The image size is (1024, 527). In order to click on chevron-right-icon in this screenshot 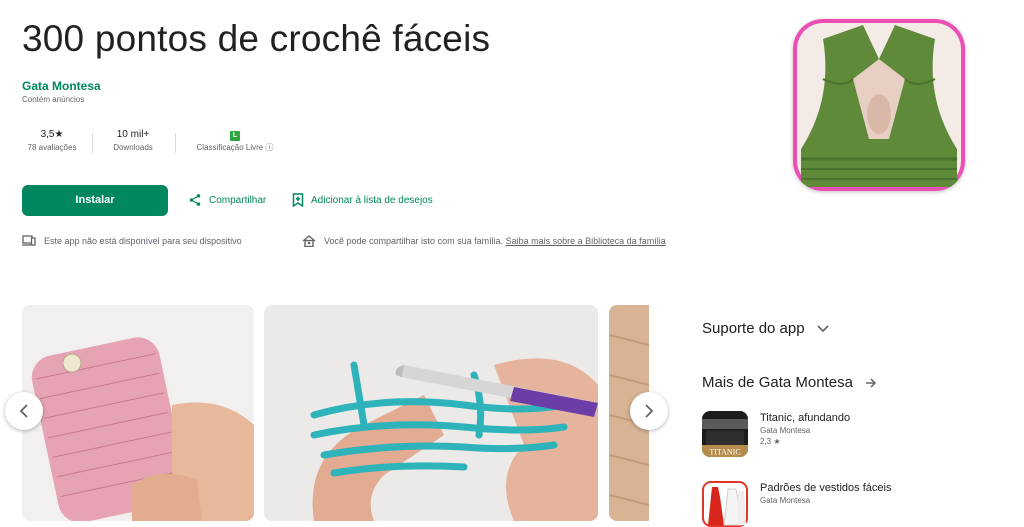, I will do `click(649, 411)`.